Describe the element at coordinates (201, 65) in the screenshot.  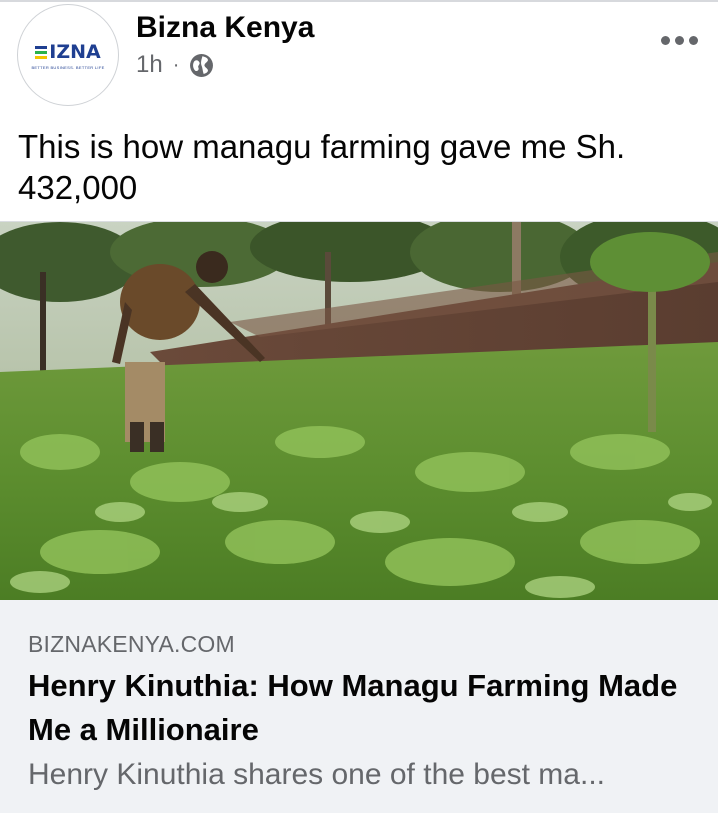
I see `globe-icon` at that location.